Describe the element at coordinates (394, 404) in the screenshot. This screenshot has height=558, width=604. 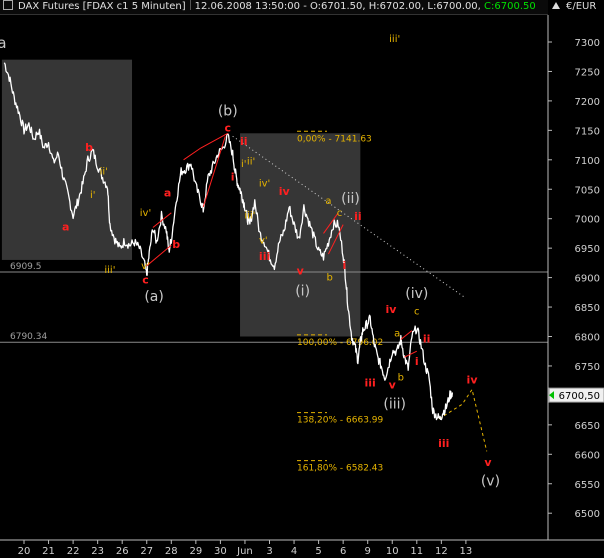
I see `wave-label: (iii)` at that location.